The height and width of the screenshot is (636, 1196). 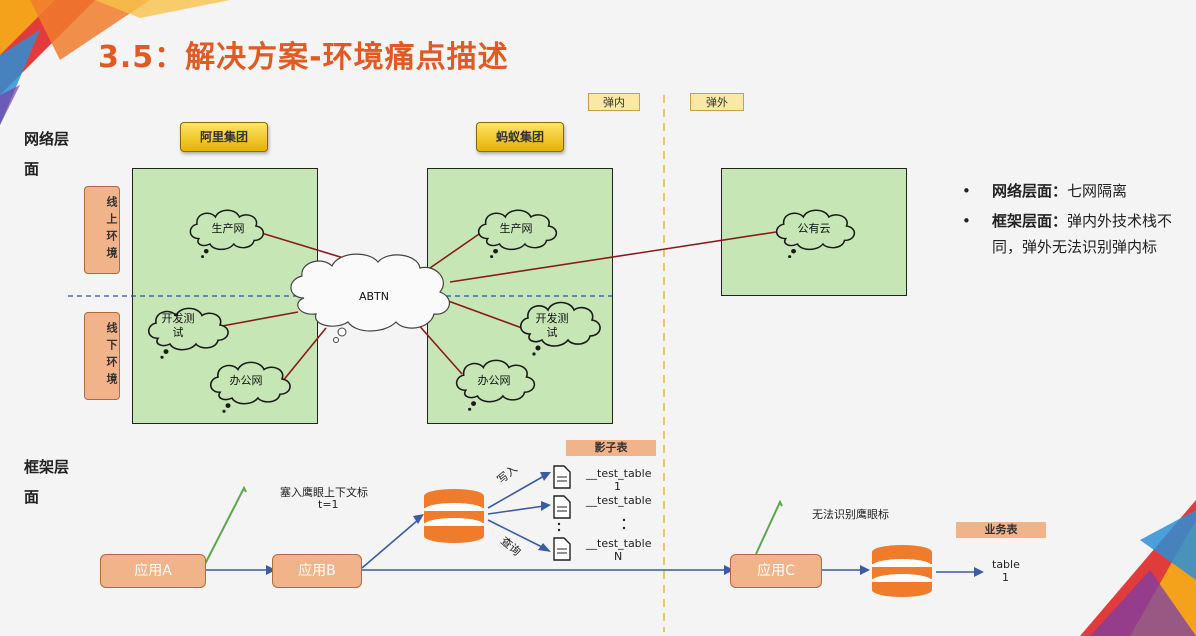 What do you see at coordinates (439, 348) in the screenshot?
I see `link-ant-office` at bounding box center [439, 348].